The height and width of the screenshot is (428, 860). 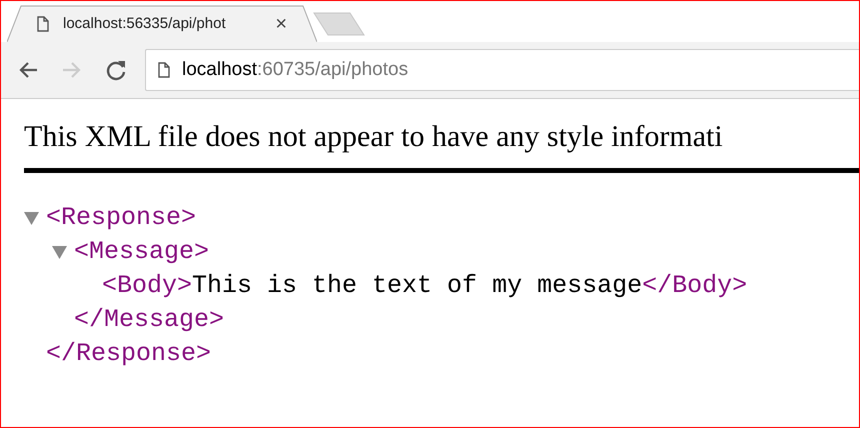 What do you see at coordinates (502, 70) in the screenshot?
I see `address-field: localhost:60735/api/photos` at bounding box center [502, 70].